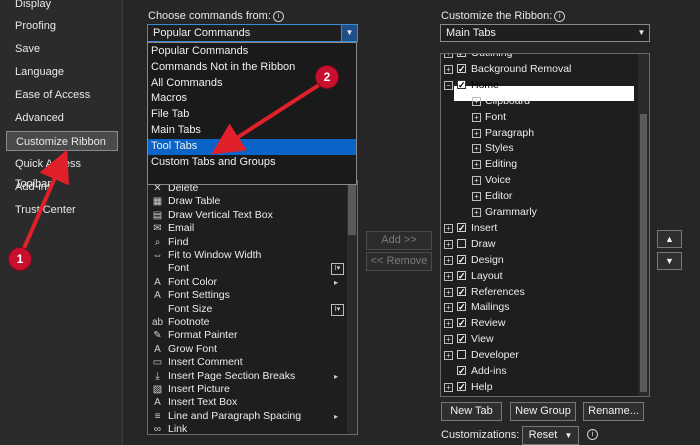 Image resolution: width=700 pixels, height=445 pixels. What do you see at coordinates (20, 259) in the screenshot?
I see `annotation-badge-1: 1` at bounding box center [20, 259].